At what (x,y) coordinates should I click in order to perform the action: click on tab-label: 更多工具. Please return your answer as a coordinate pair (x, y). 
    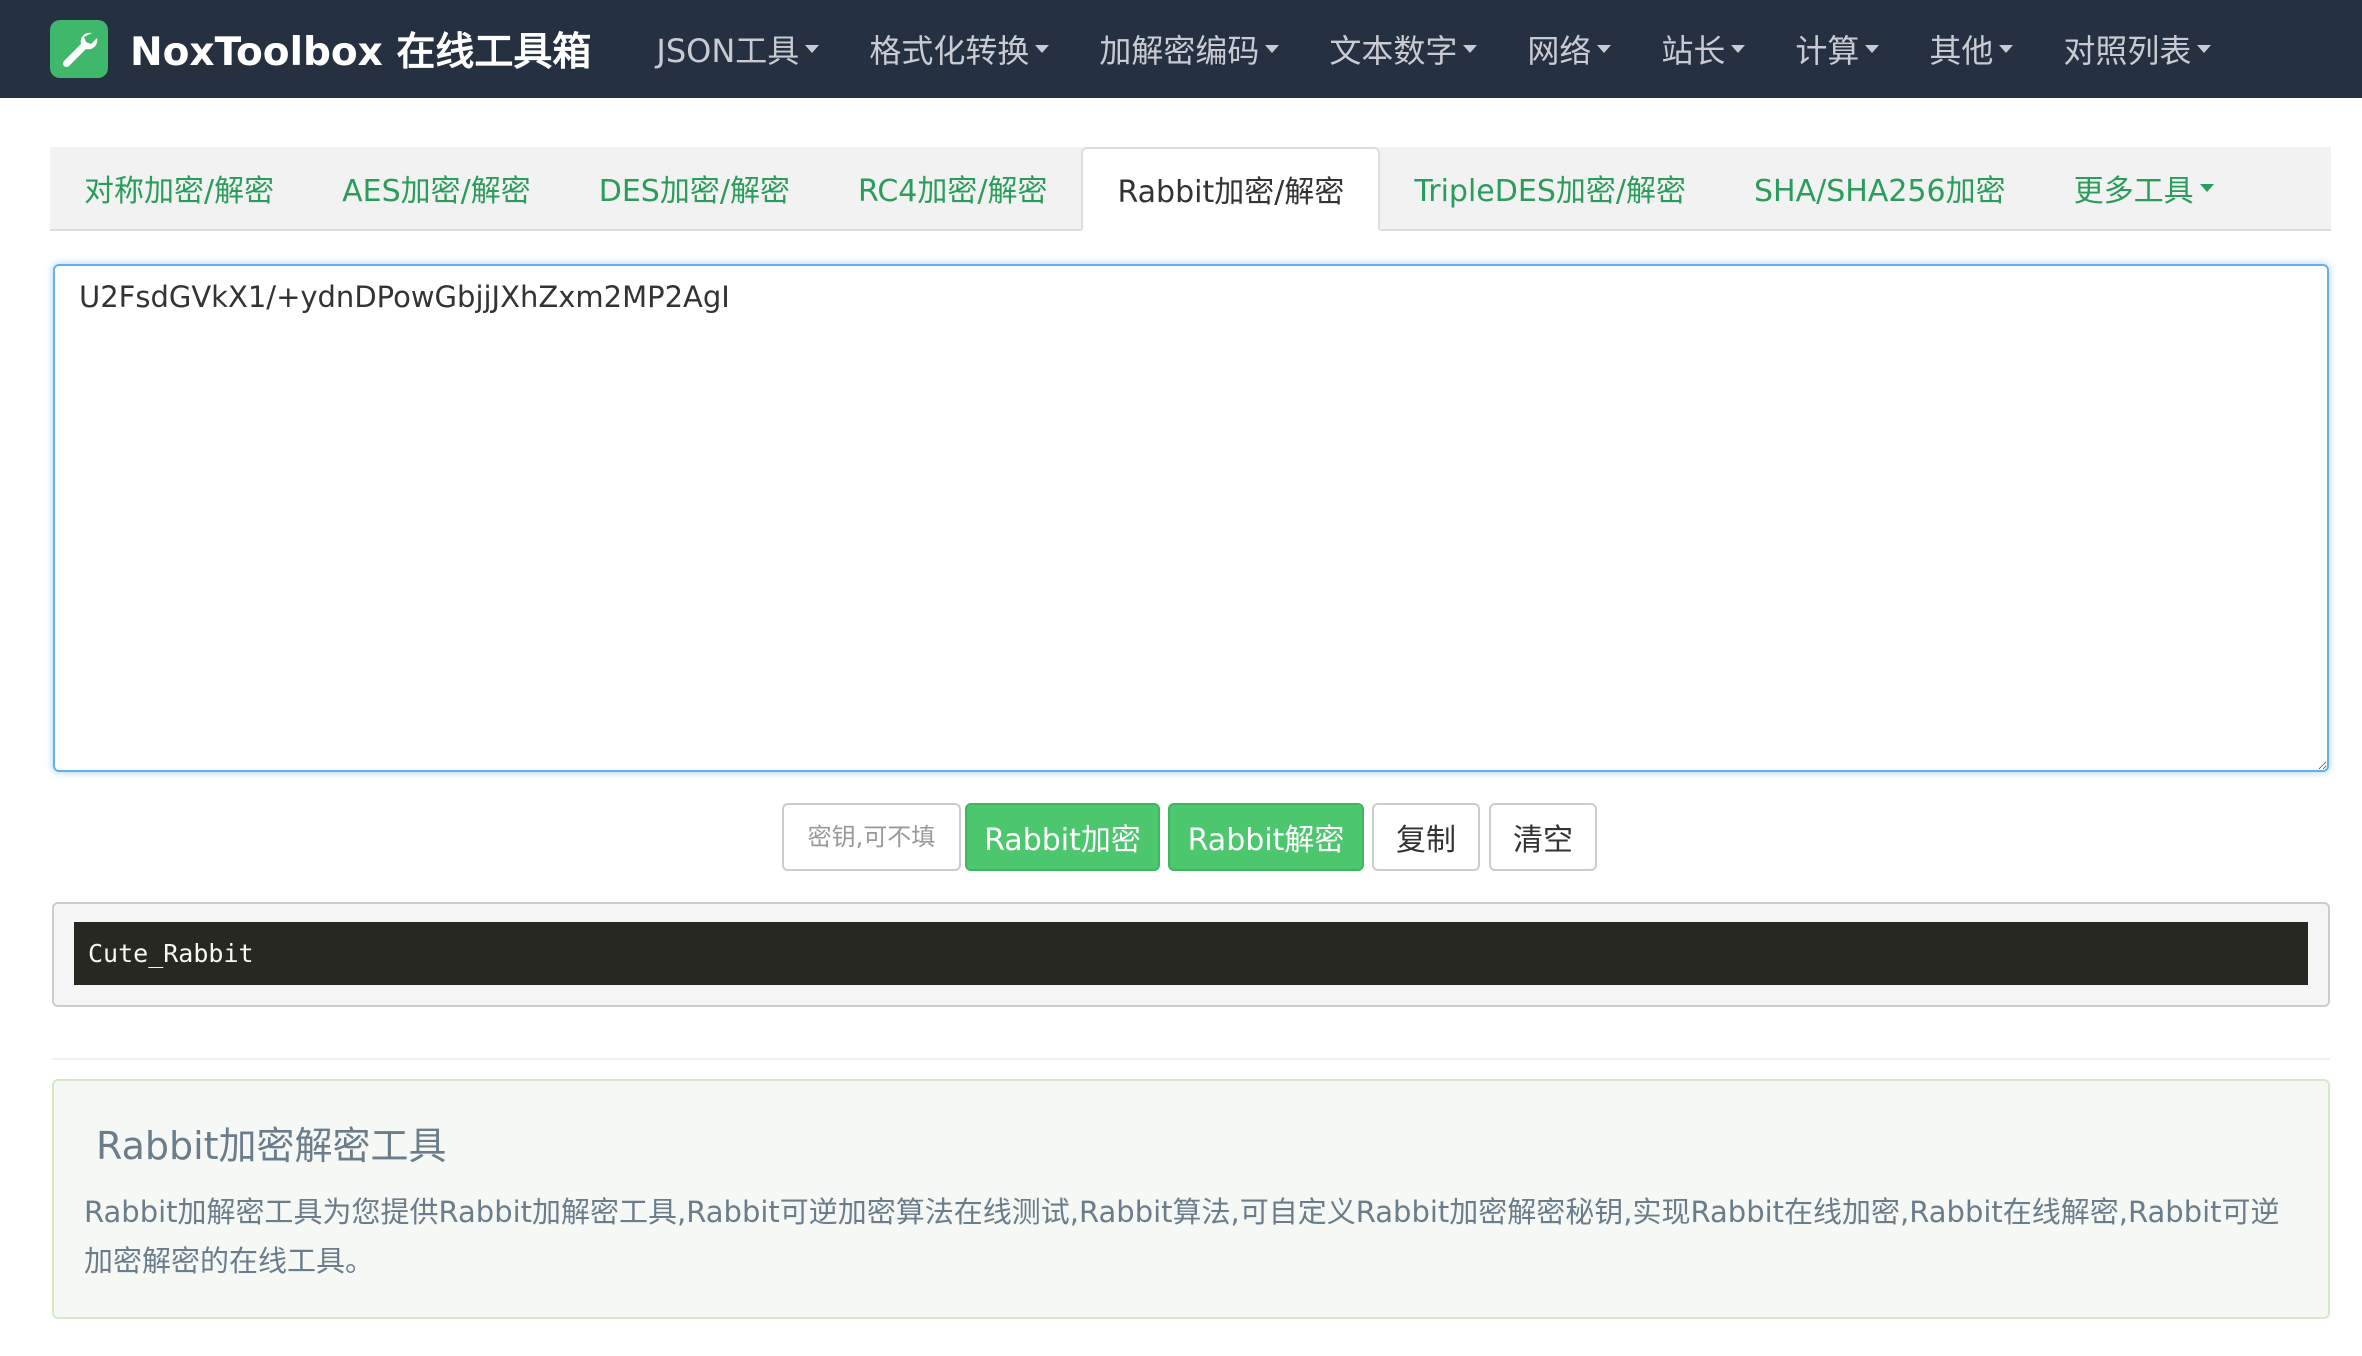
    Looking at the image, I should click on (2133, 191).